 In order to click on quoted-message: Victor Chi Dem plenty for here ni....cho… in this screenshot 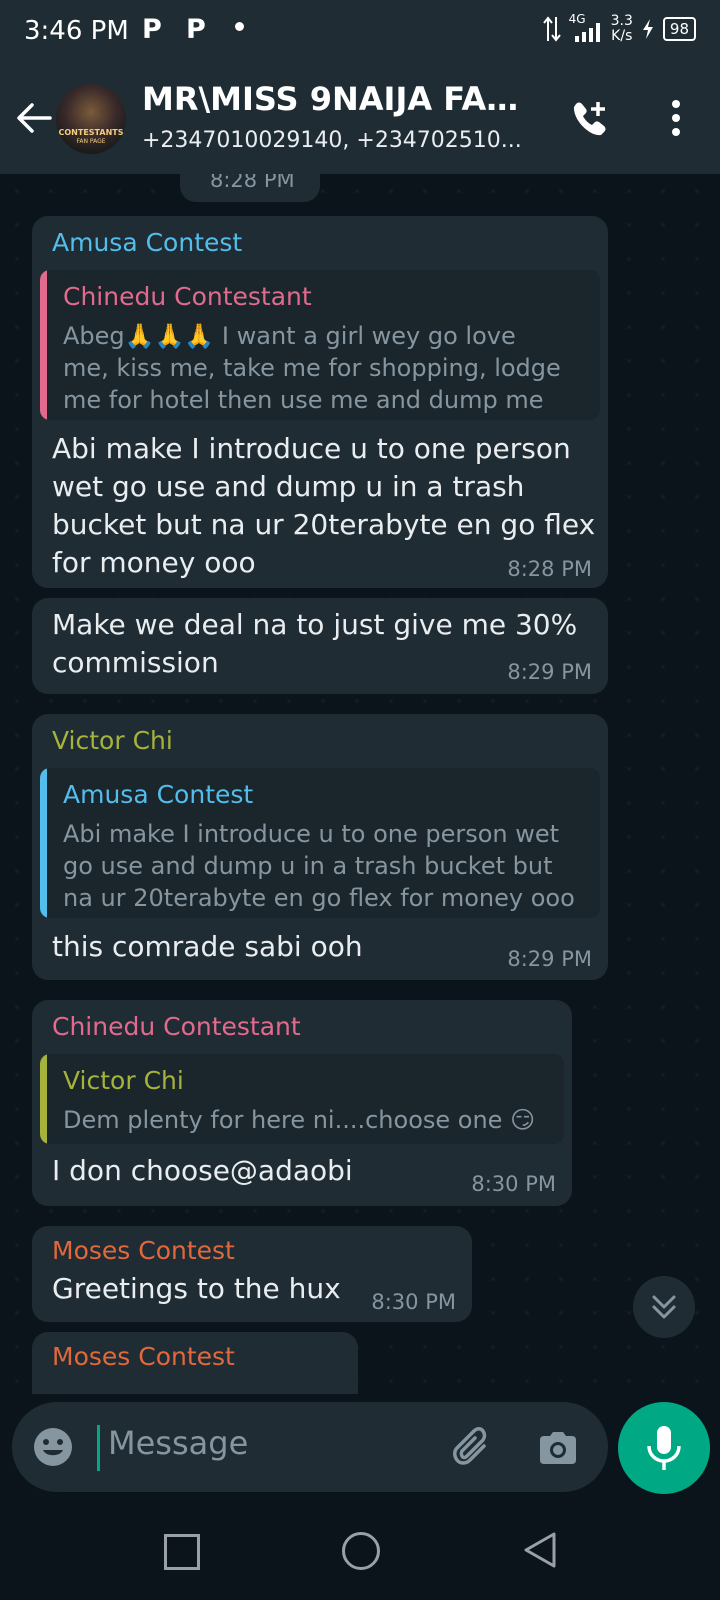, I will do `click(302, 1099)`.